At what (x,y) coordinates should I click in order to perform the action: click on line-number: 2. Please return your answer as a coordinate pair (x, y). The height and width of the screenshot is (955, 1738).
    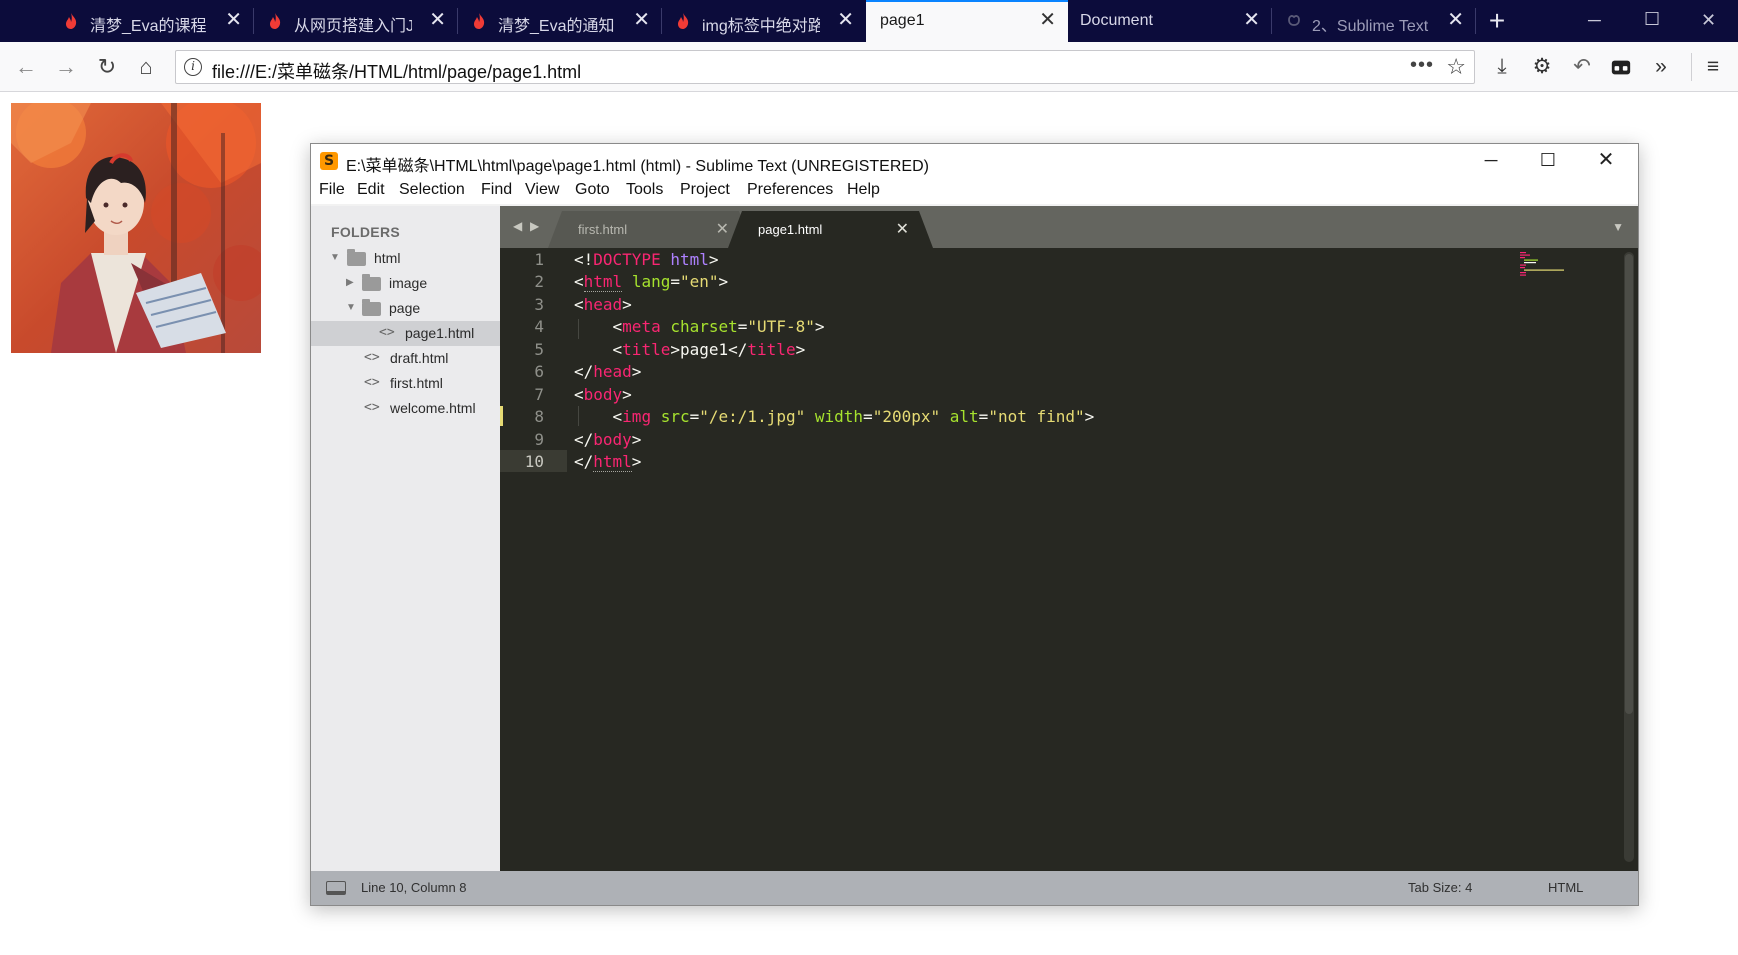
    Looking at the image, I should click on (539, 281).